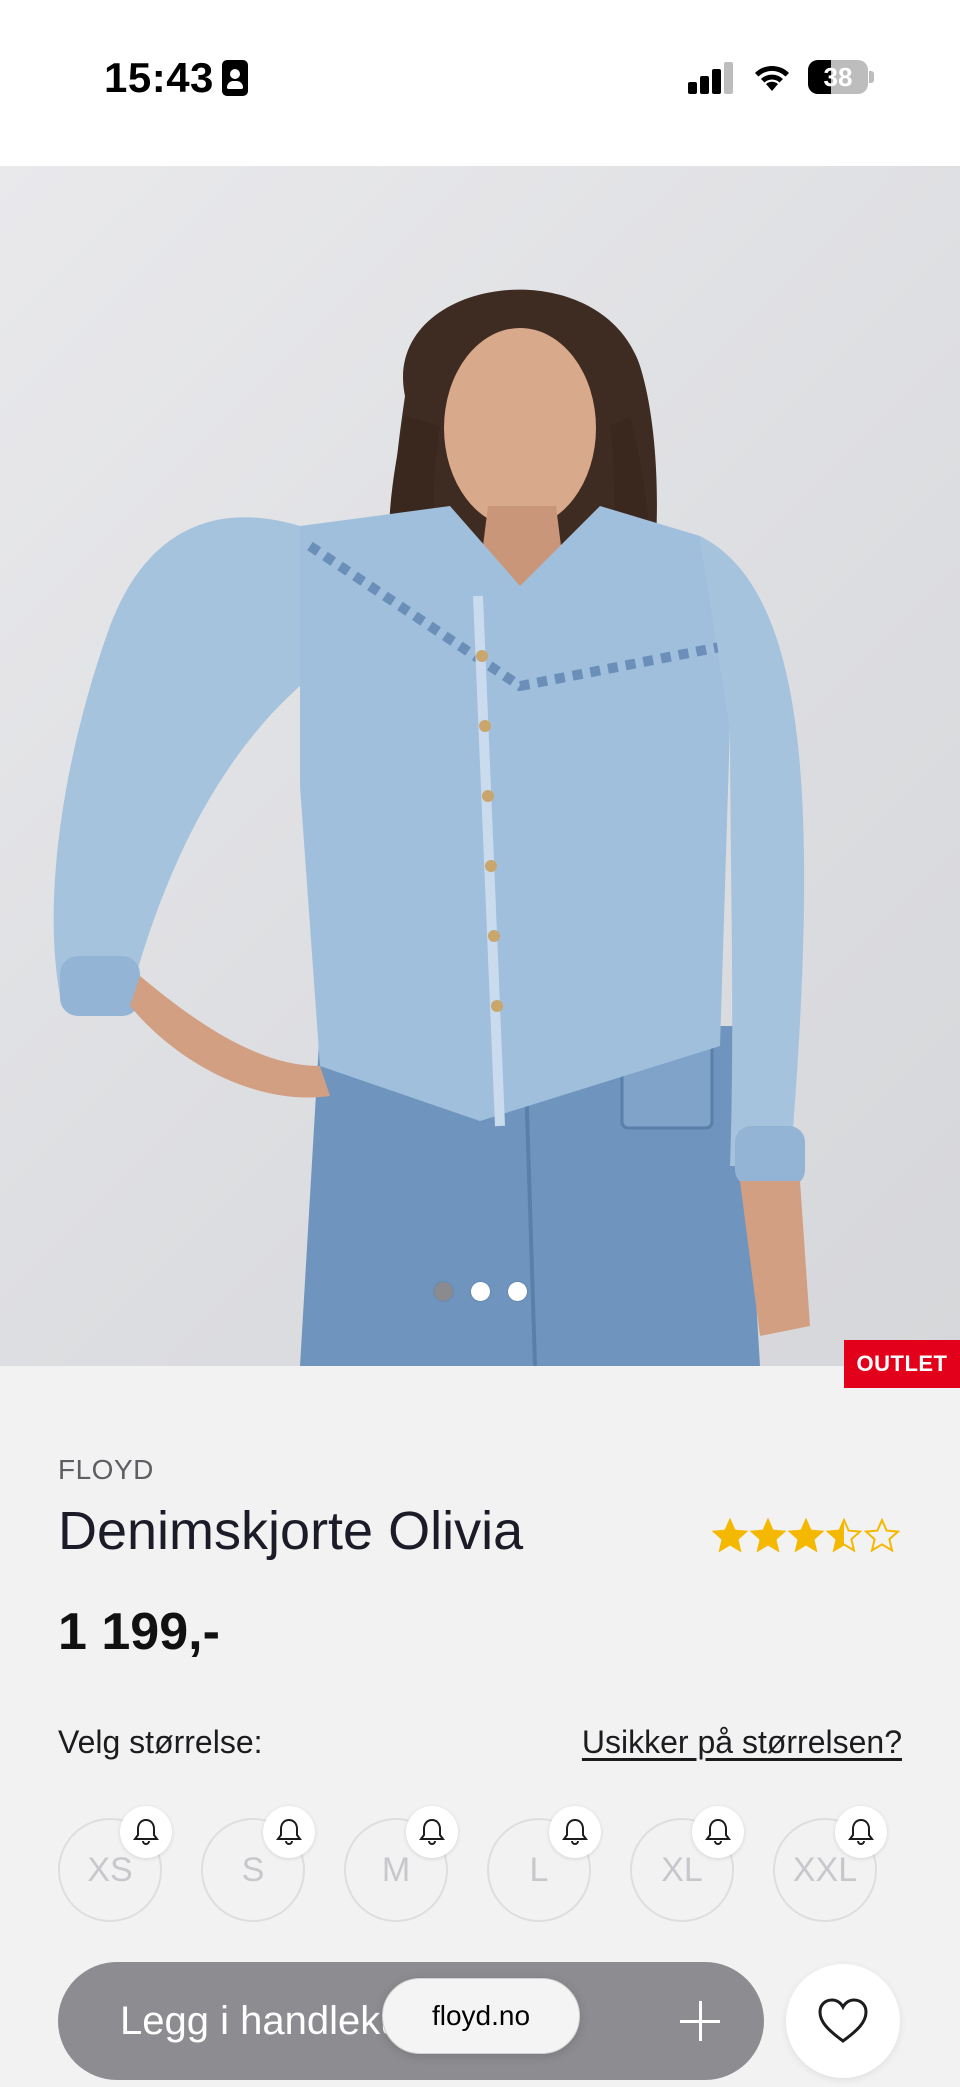  I want to click on wishlist-button, so click(843, 2021).